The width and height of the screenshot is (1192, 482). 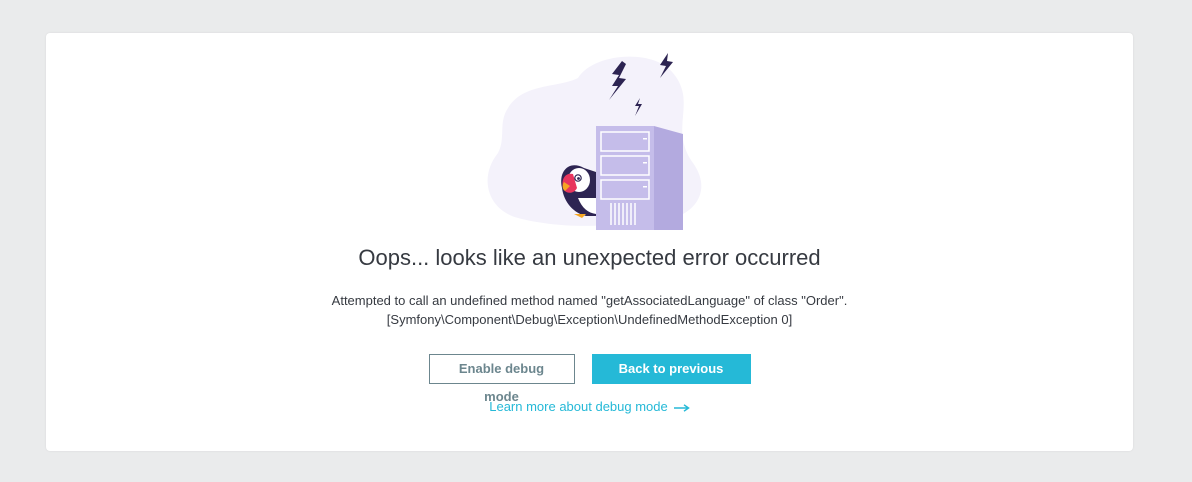 What do you see at coordinates (681, 407) in the screenshot?
I see `arrow-right-icon` at bounding box center [681, 407].